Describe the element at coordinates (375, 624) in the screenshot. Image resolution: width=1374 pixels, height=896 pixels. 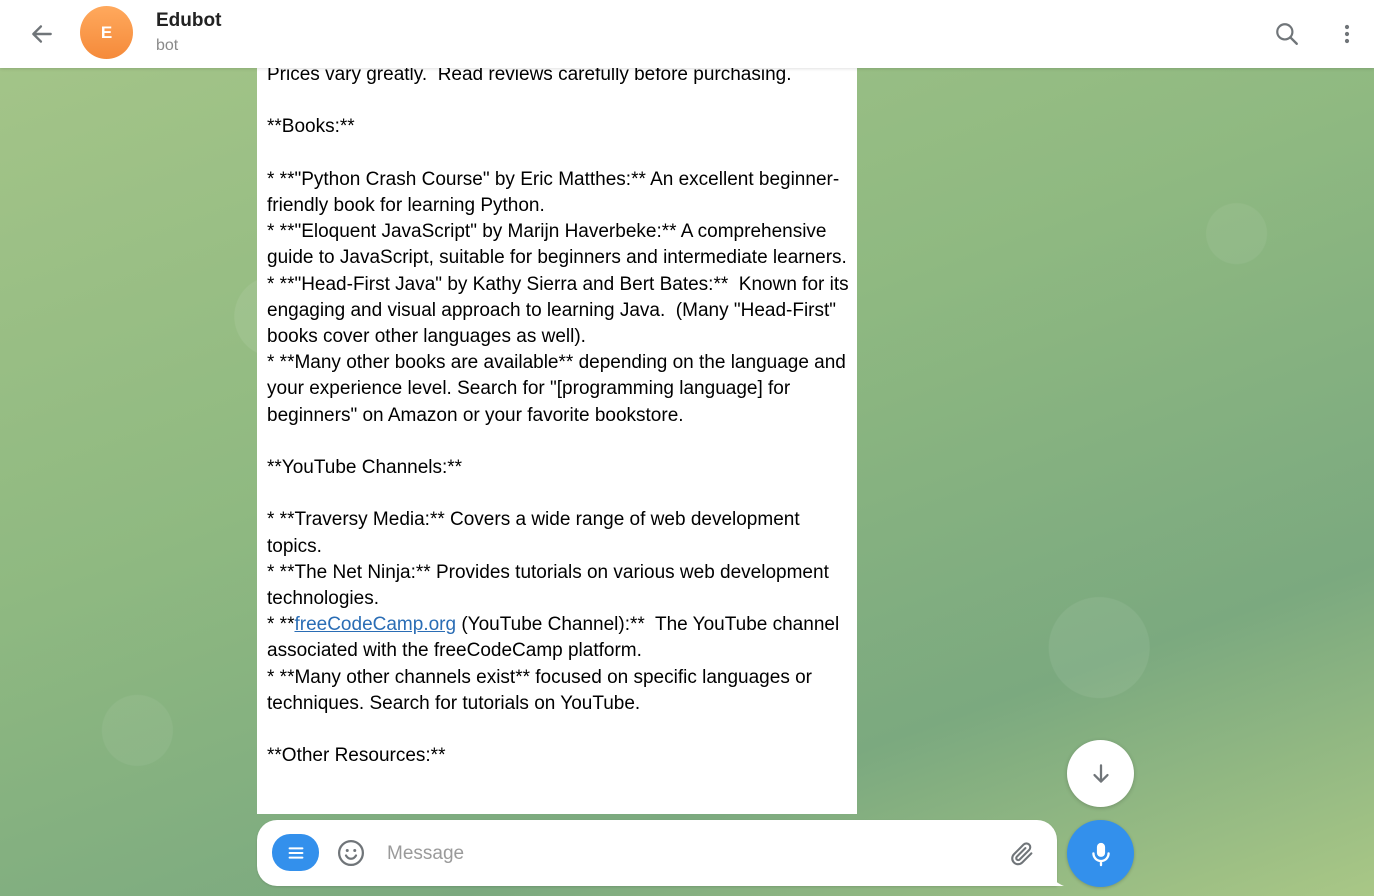
I see `freecodecamp-link: freeCodeCamp.org` at that location.